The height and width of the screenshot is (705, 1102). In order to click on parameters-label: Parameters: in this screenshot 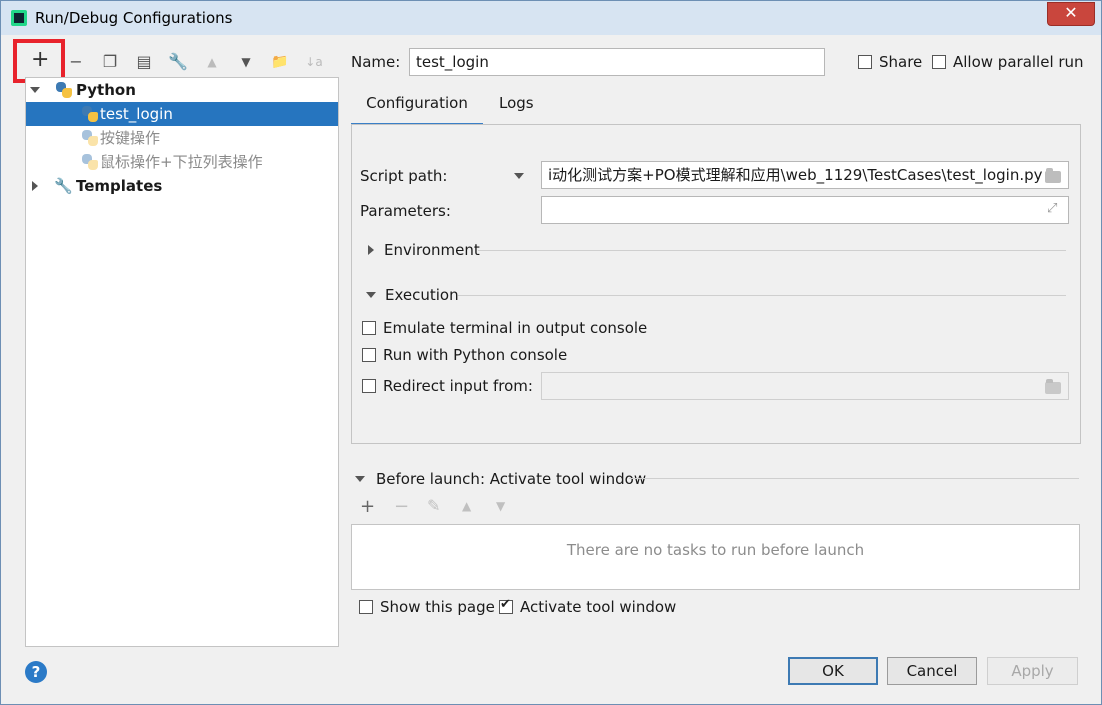, I will do `click(405, 211)`.